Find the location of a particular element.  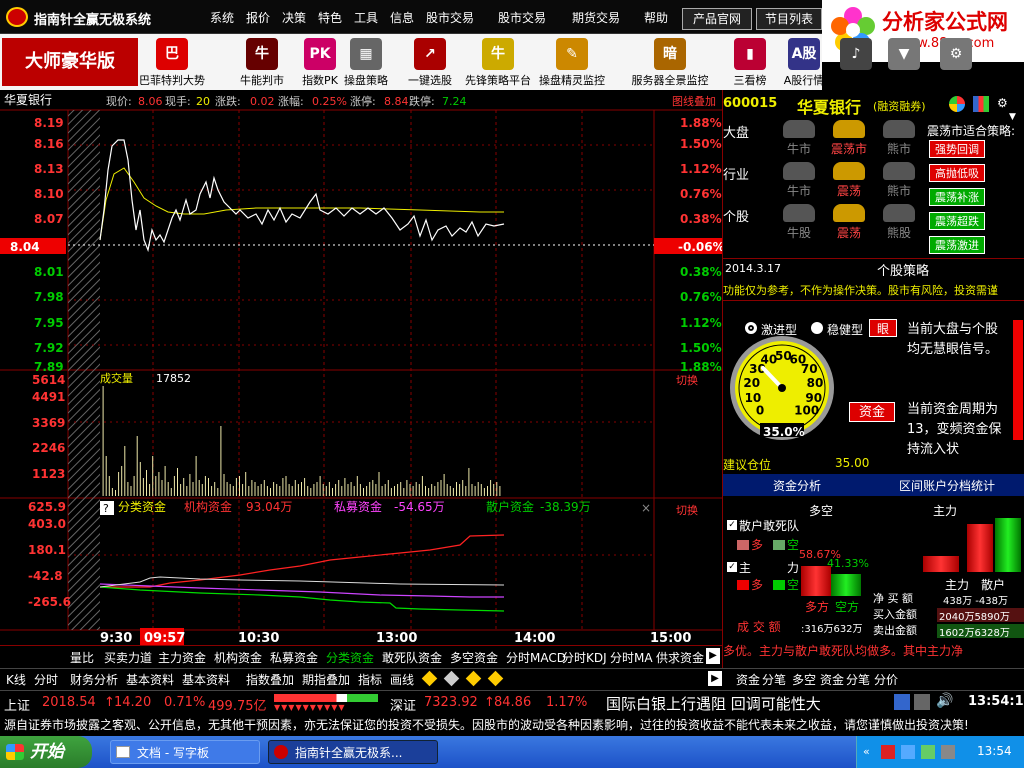

main-checkbox-label: 主 is located at coordinates (745, 568).